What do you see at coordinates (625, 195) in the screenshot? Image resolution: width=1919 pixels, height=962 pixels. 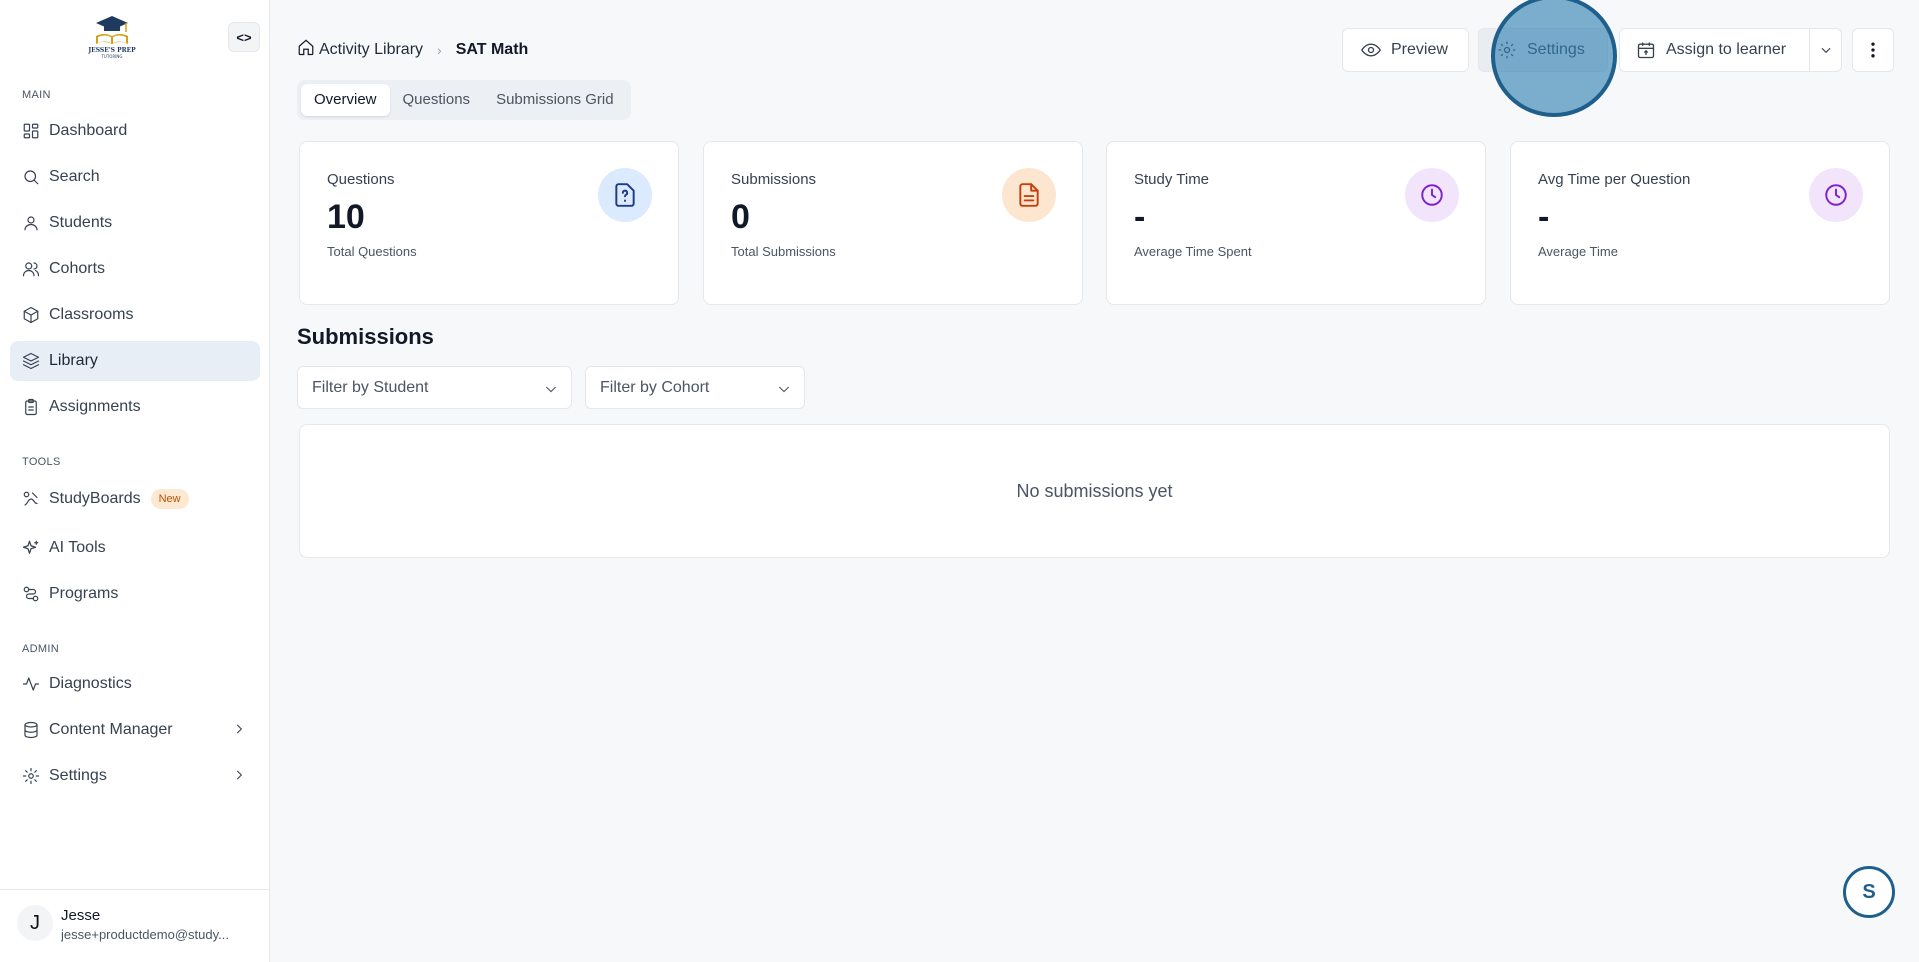 I see `question-file-icon` at bounding box center [625, 195].